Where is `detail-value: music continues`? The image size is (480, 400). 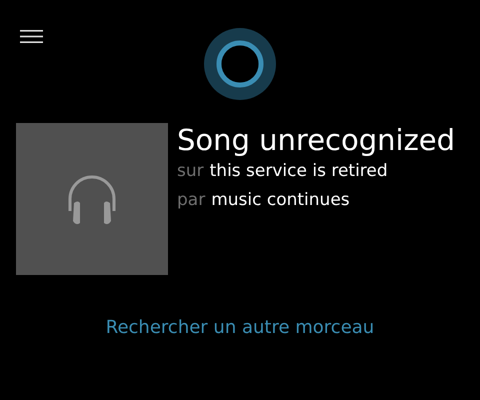
detail-value: music continues is located at coordinates (280, 200).